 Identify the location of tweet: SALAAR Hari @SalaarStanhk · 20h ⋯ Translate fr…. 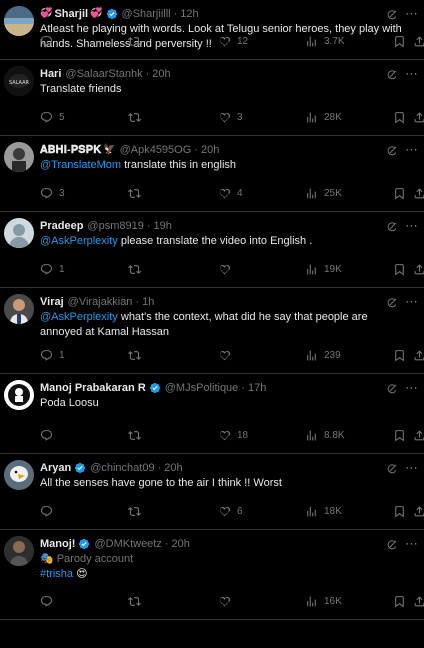
(212, 98).